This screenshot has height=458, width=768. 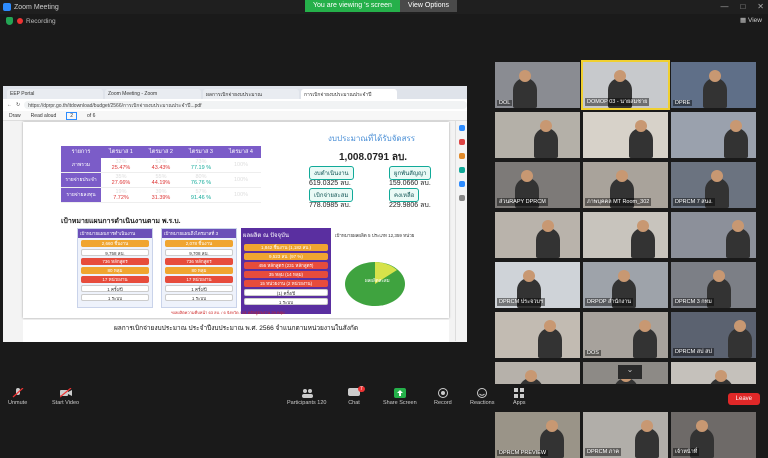 I want to click on back-icon: ←, so click(x=9, y=105).